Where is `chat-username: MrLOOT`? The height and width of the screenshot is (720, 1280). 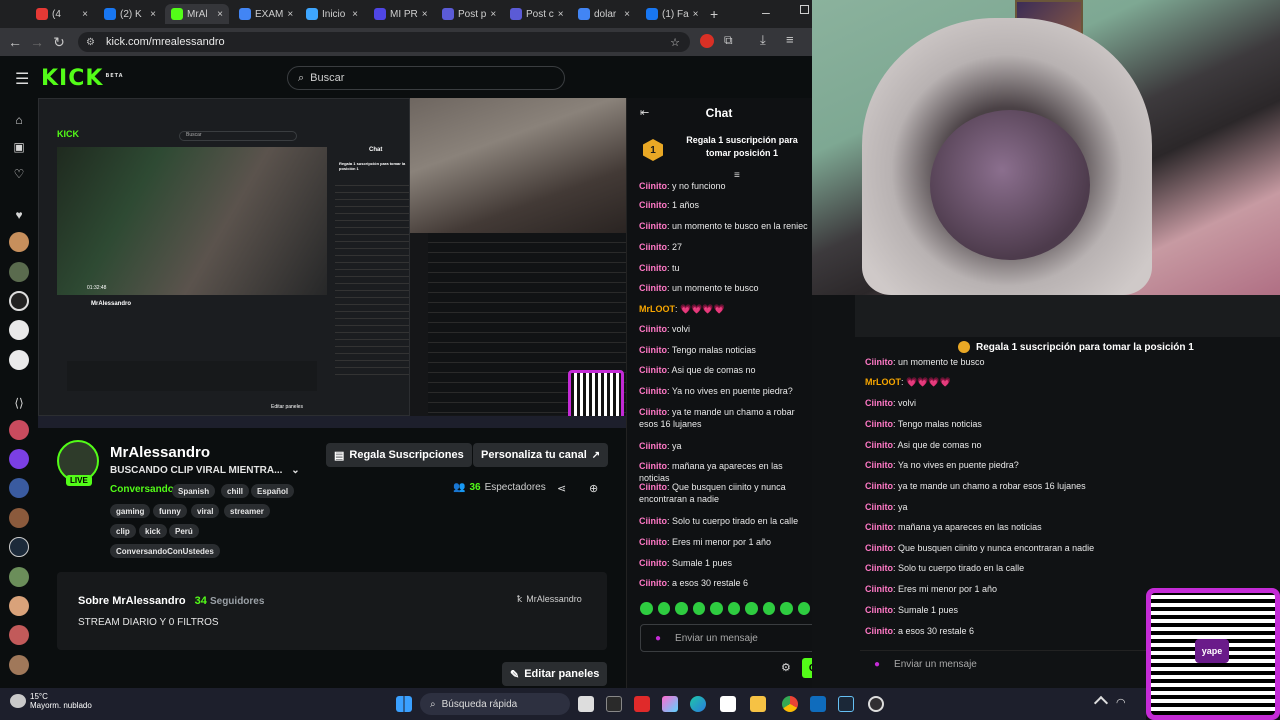
chat-username: MrLOOT is located at coordinates (657, 309).